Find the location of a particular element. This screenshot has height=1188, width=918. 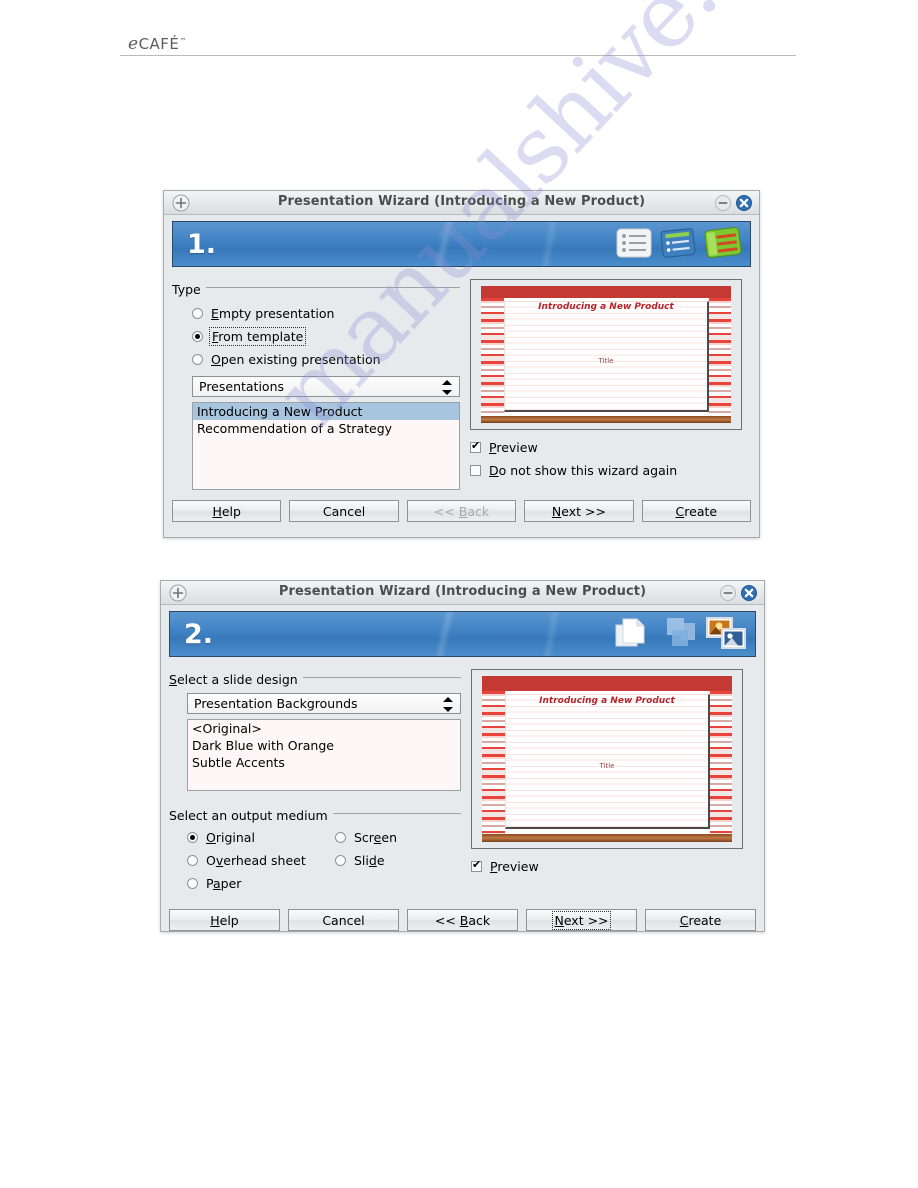

list-item: <Original> is located at coordinates (324, 728).